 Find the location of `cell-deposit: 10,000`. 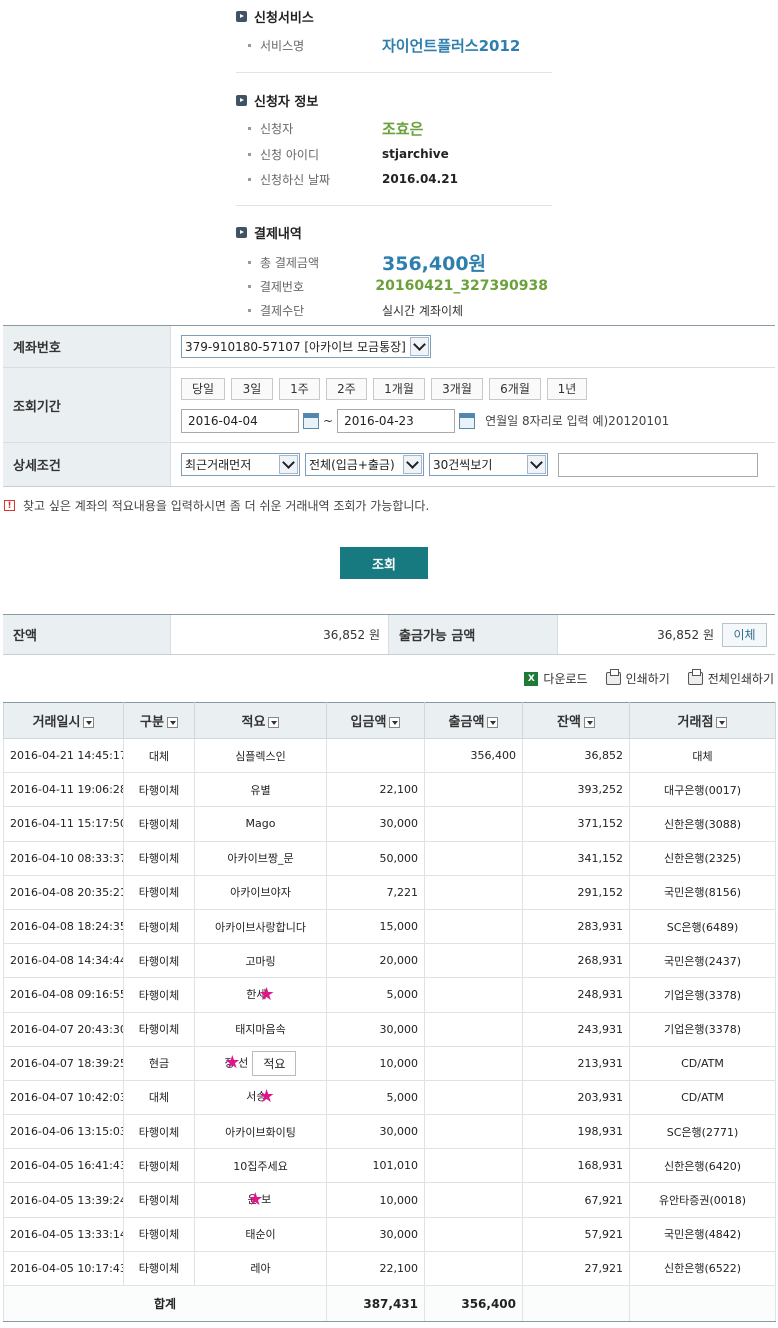

cell-deposit: 10,000 is located at coordinates (375, 1200).